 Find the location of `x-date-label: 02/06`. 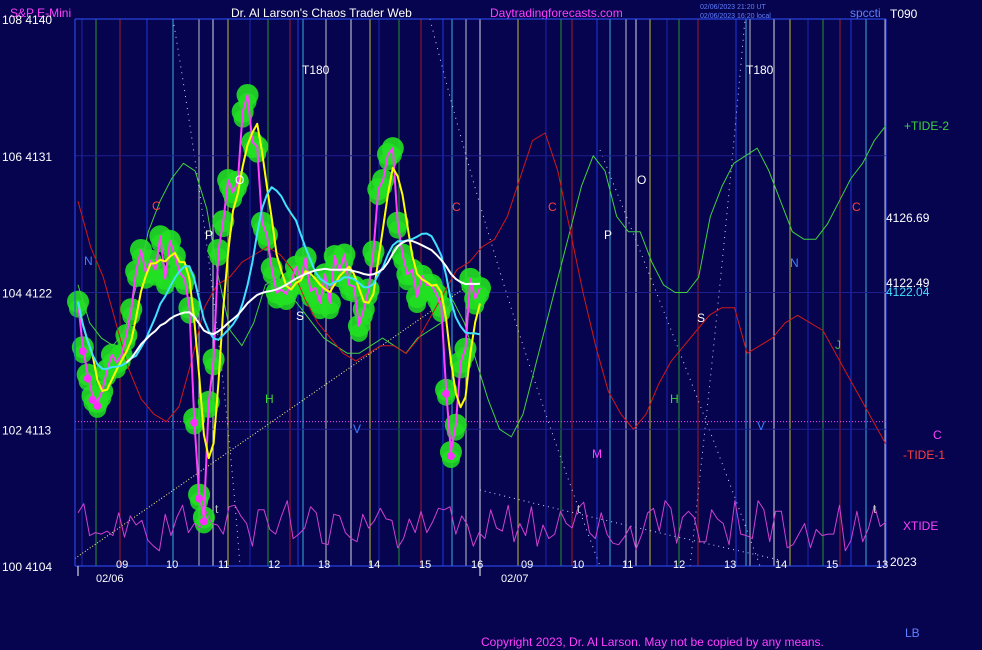

x-date-label: 02/06 is located at coordinates (110, 579).